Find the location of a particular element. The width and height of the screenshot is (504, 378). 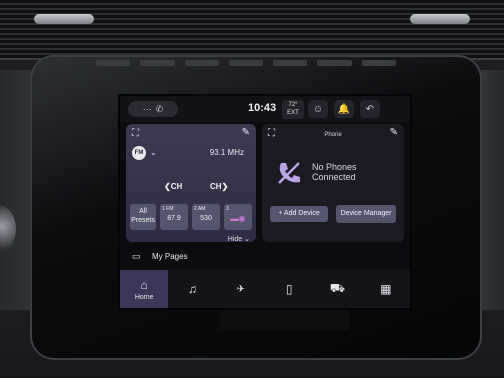

chevron-left-icon: ❮ is located at coordinates (167, 186).